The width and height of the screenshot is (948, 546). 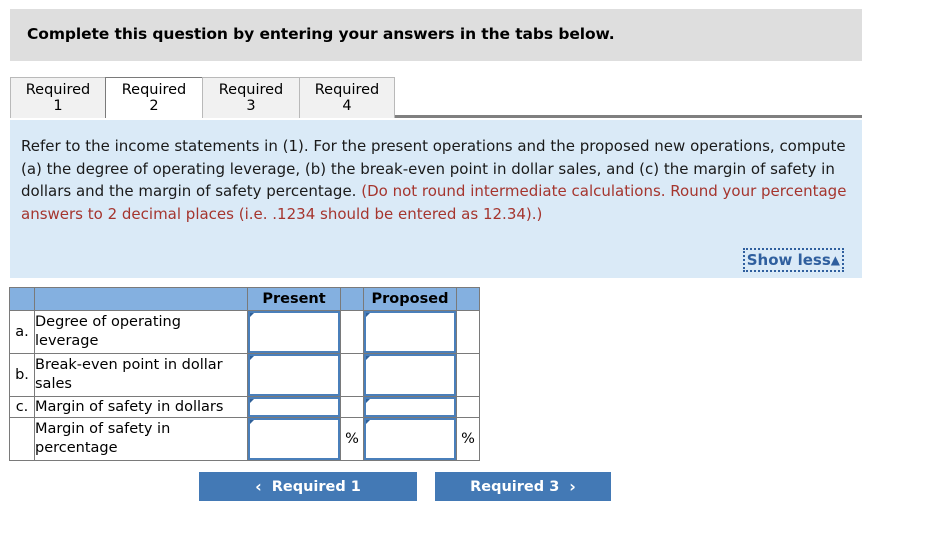 I want to click on table-header-row: Present Proposed, so click(x=244, y=299).